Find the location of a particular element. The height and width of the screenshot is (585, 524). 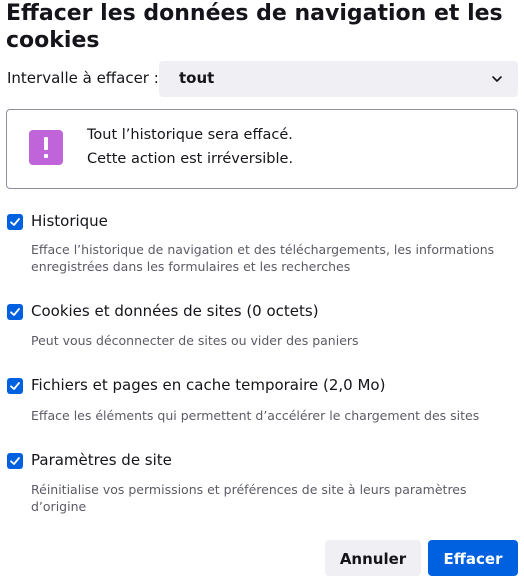

site-settings-checkbox is located at coordinates (15, 461).